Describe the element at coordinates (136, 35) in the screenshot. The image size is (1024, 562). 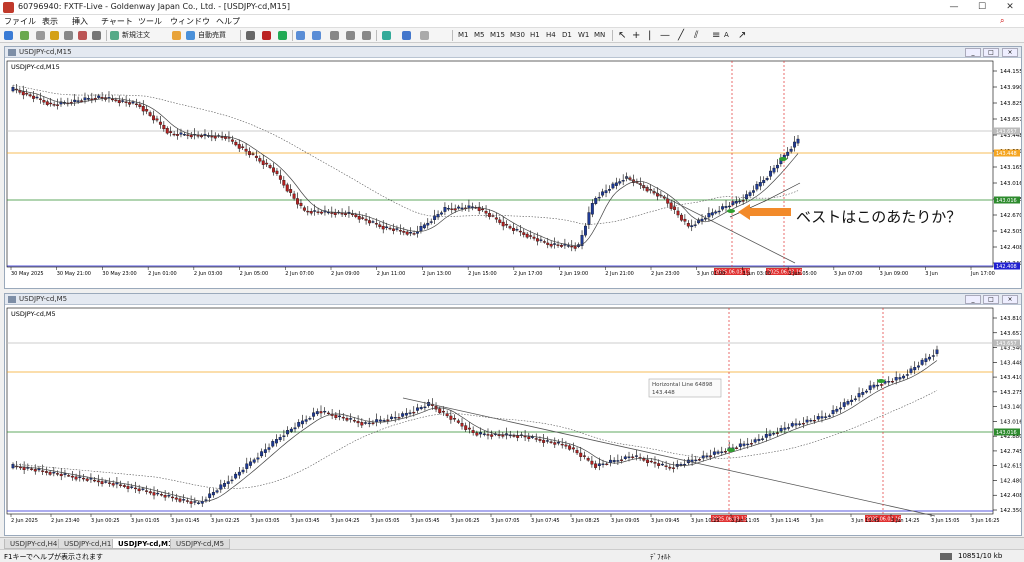
I see `new-order-button: 新規注文` at that location.